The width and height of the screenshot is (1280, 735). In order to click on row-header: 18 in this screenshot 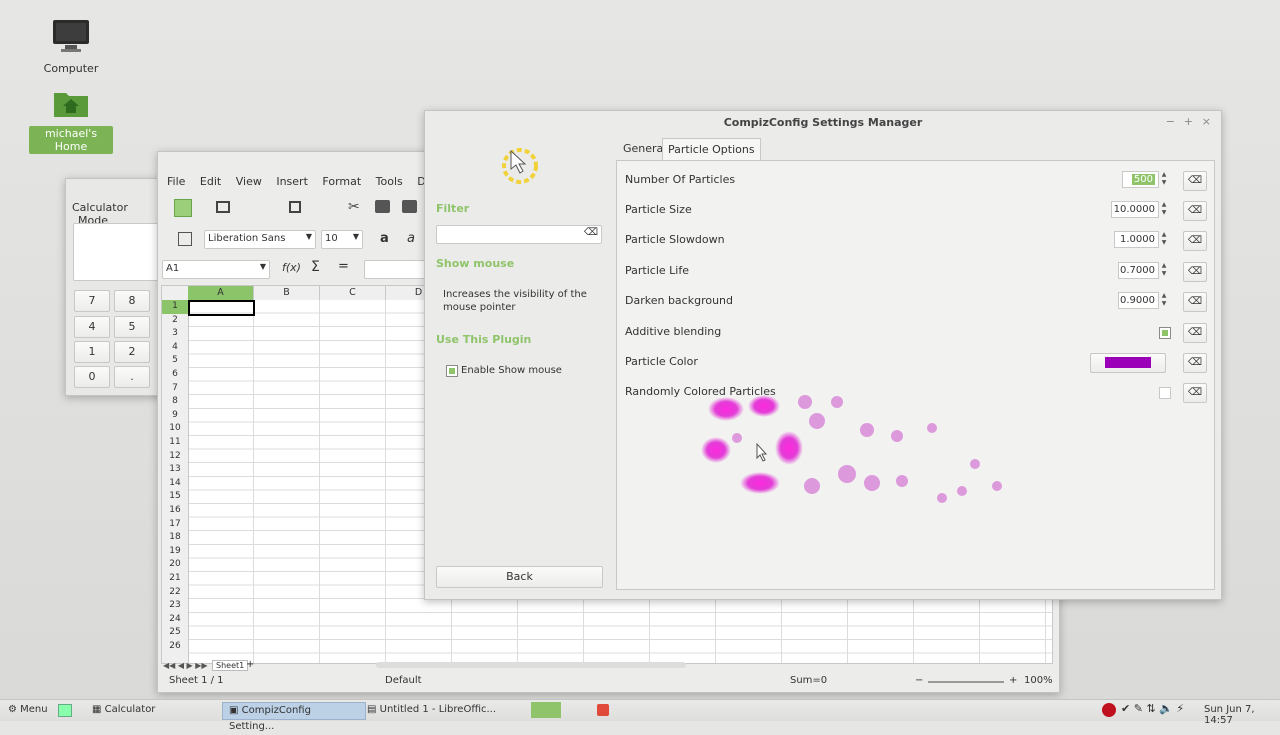, I will do `click(175, 539)`.